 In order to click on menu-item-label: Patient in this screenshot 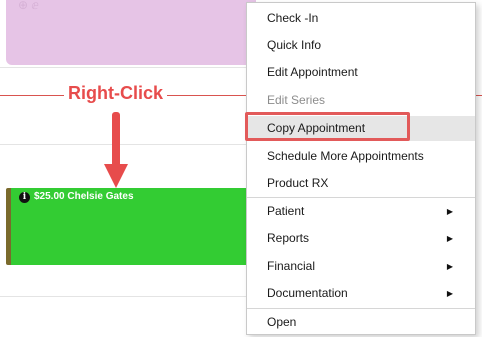, I will do `click(286, 211)`.